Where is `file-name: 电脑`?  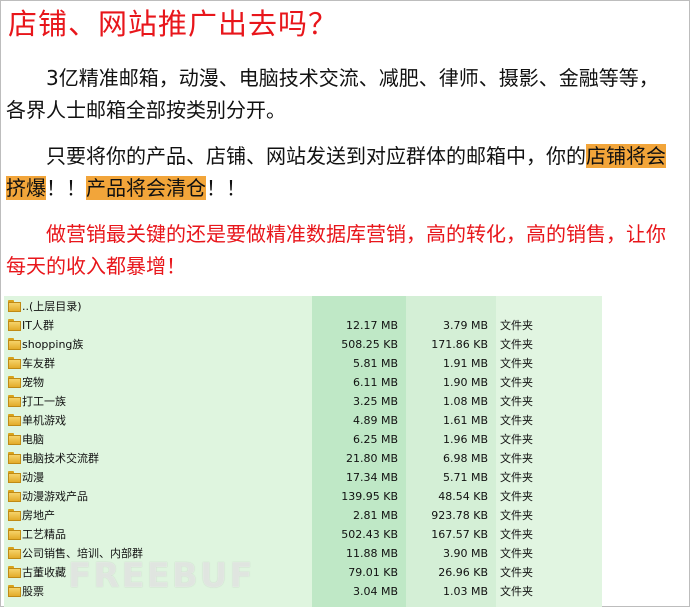
file-name: 电脑 is located at coordinates (33, 439).